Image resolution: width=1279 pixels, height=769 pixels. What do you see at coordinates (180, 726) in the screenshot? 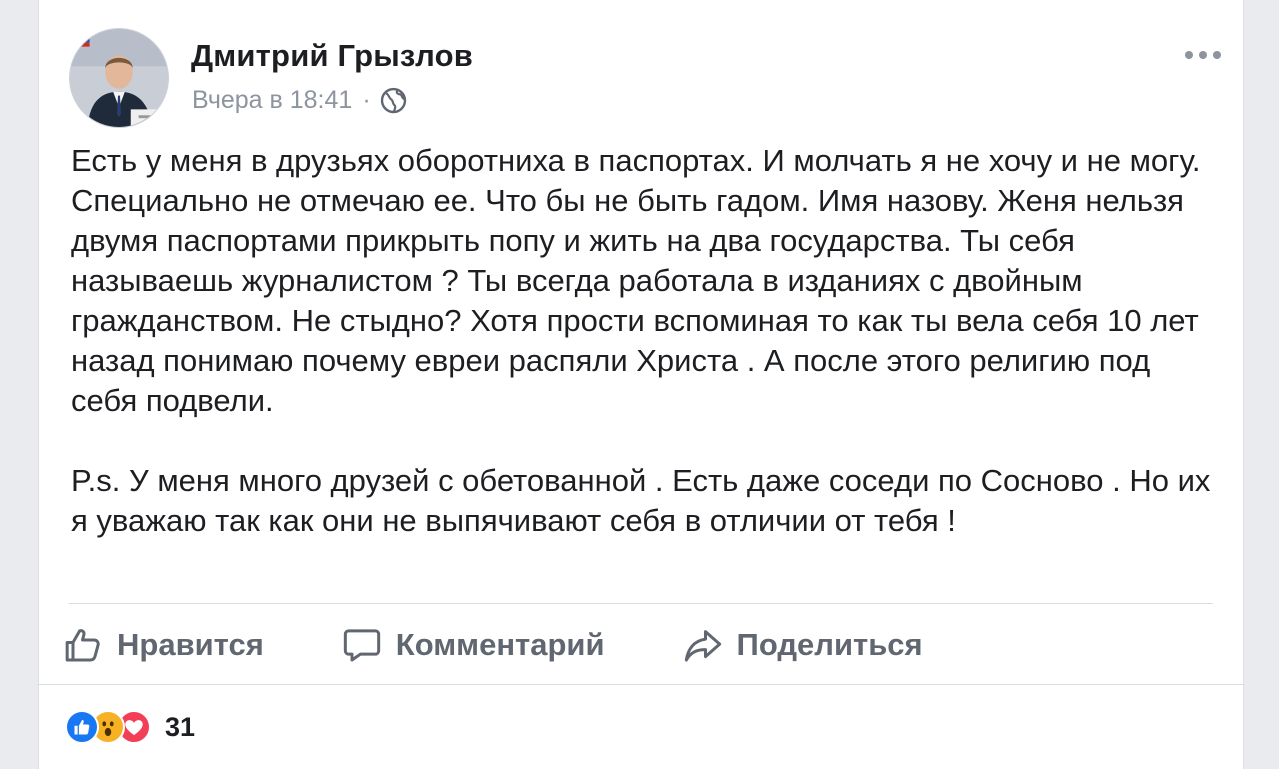
I see `reaction-count: 31` at bounding box center [180, 726].